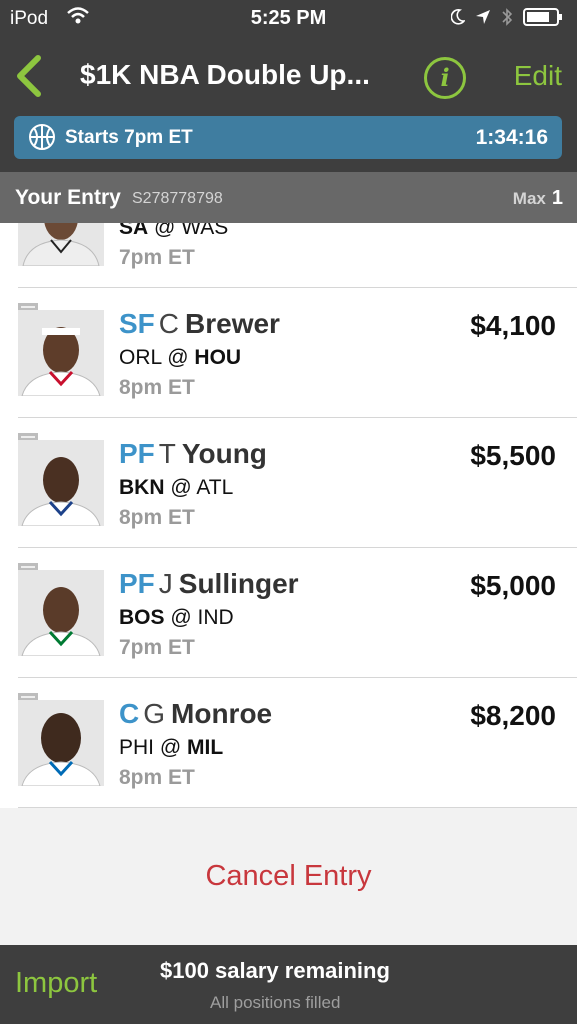 The image size is (577, 1024). I want to click on max-label: Max, so click(529, 198).